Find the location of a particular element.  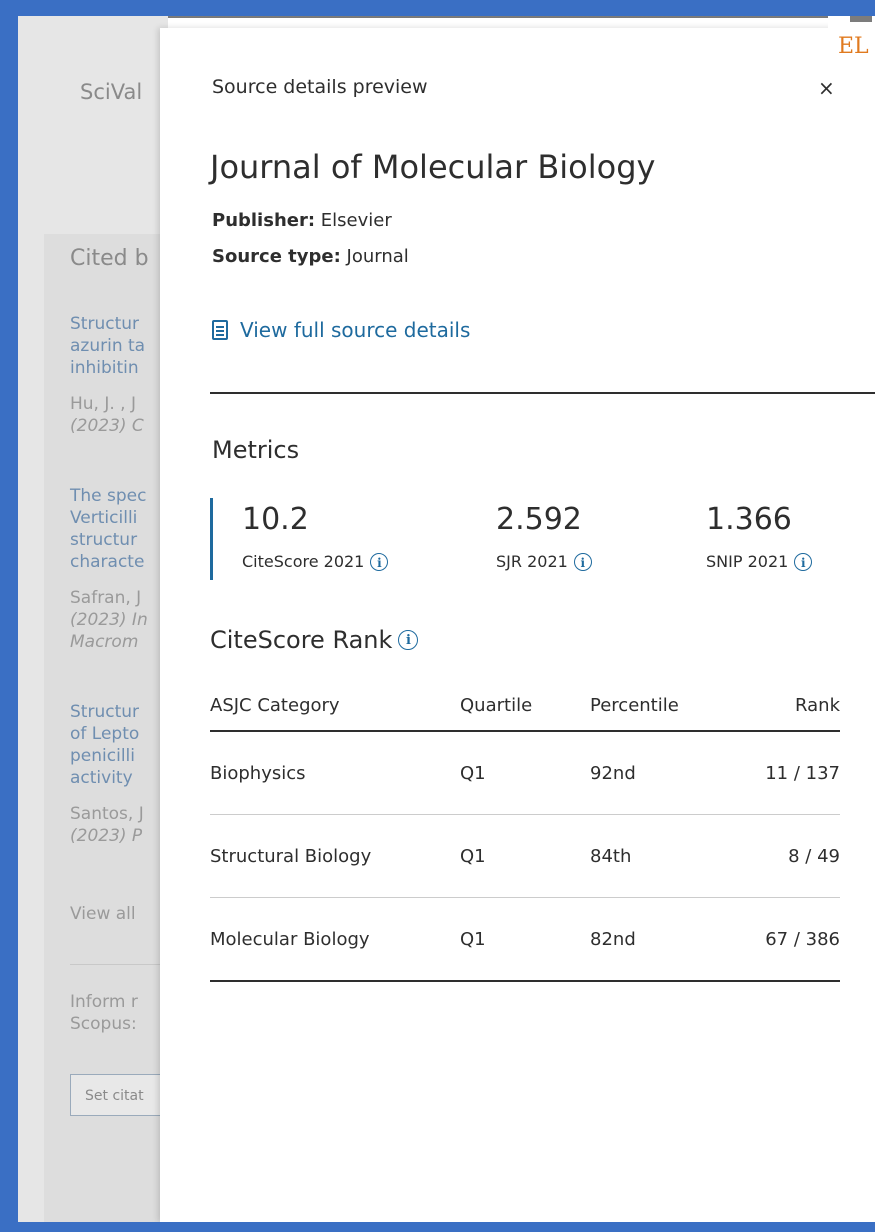

table-header-row: ASJC Category Quartile Percentile Rank is located at coordinates (525, 706).